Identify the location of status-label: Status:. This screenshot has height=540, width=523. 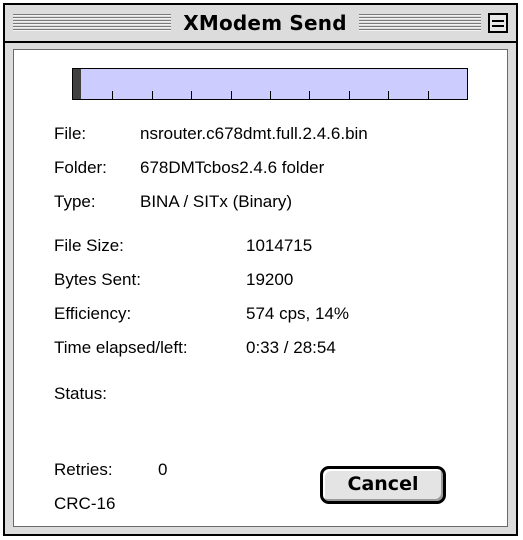
(80, 393).